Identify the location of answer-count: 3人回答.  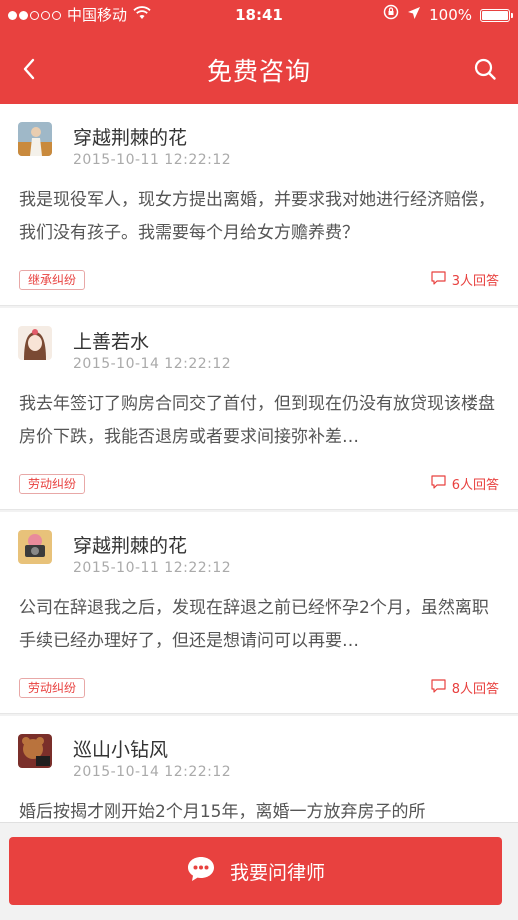
(465, 279).